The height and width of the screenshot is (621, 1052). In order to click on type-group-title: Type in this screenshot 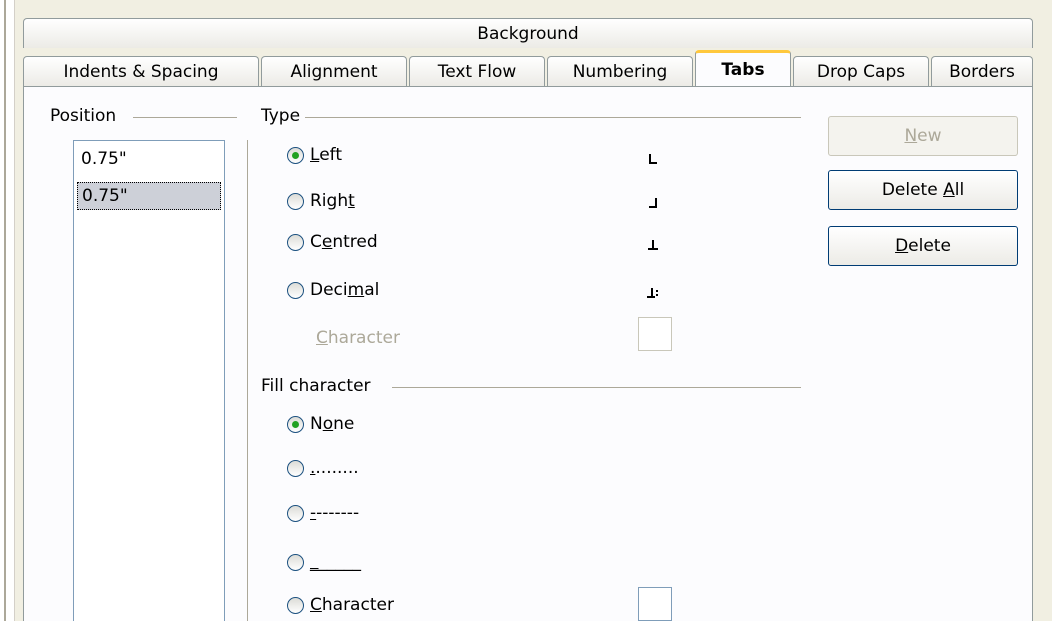, I will do `click(281, 116)`.